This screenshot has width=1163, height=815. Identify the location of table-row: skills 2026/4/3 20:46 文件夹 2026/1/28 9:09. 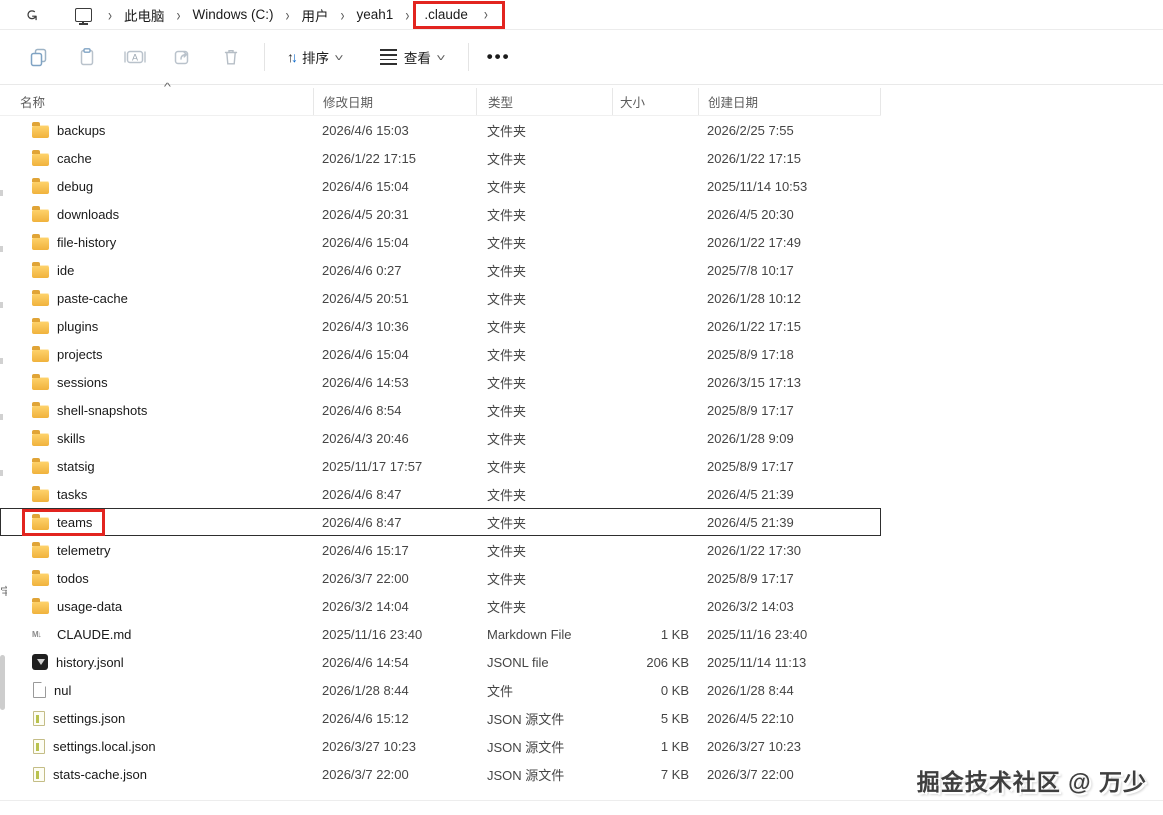
(440, 438).